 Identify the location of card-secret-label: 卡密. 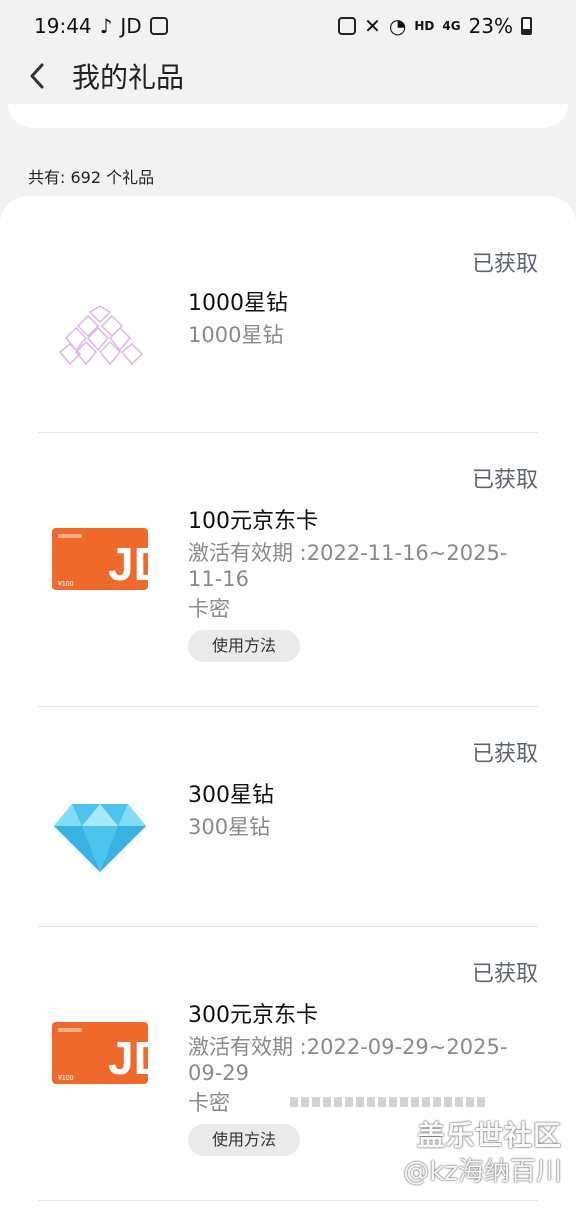
(209, 609).